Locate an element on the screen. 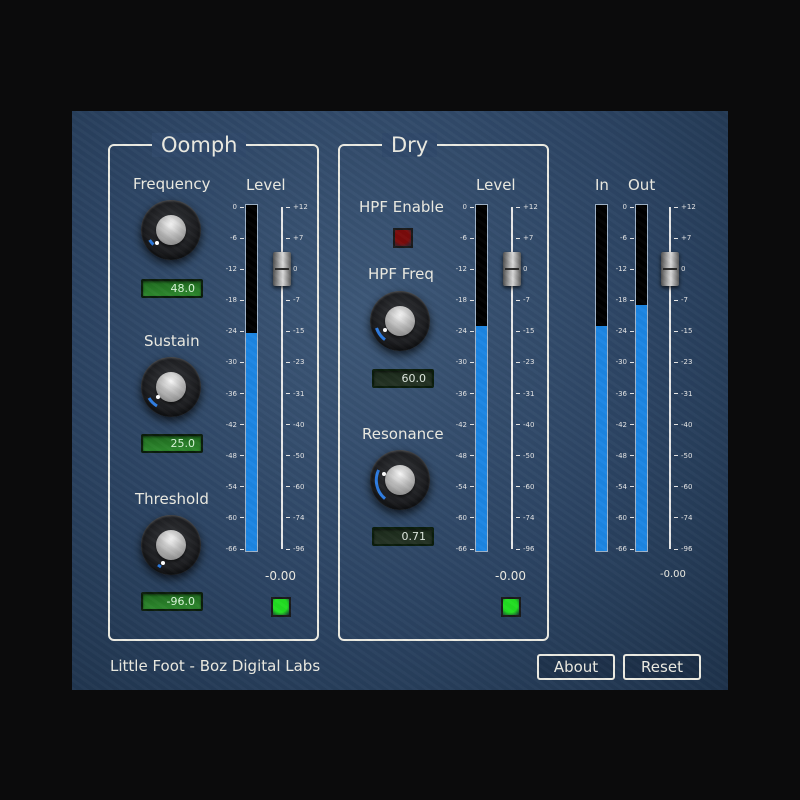 The width and height of the screenshot is (800, 800). dry-meter-scale: 0 -6 -12 -18 -24 -30 -36 -42 -48 -54 -60 -66 is located at coordinates (457, 378).